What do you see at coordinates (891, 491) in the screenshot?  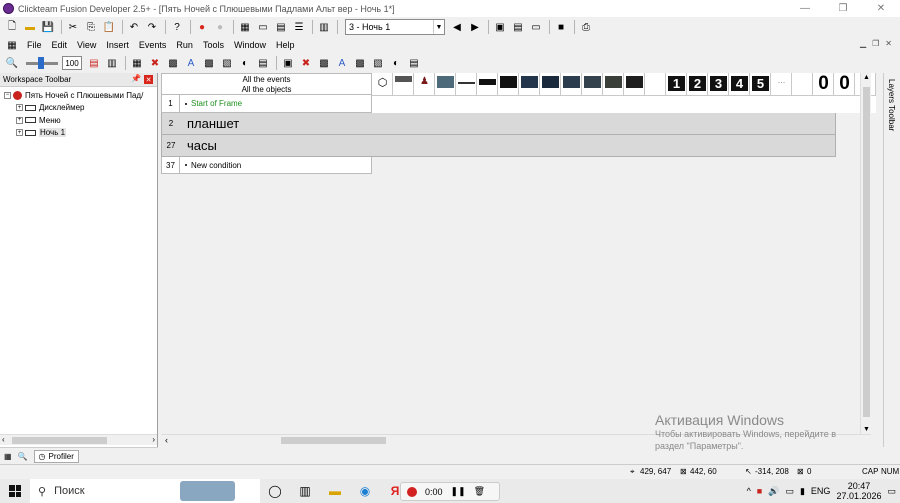 I see `notifications-icon: ▭` at bounding box center [891, 491].